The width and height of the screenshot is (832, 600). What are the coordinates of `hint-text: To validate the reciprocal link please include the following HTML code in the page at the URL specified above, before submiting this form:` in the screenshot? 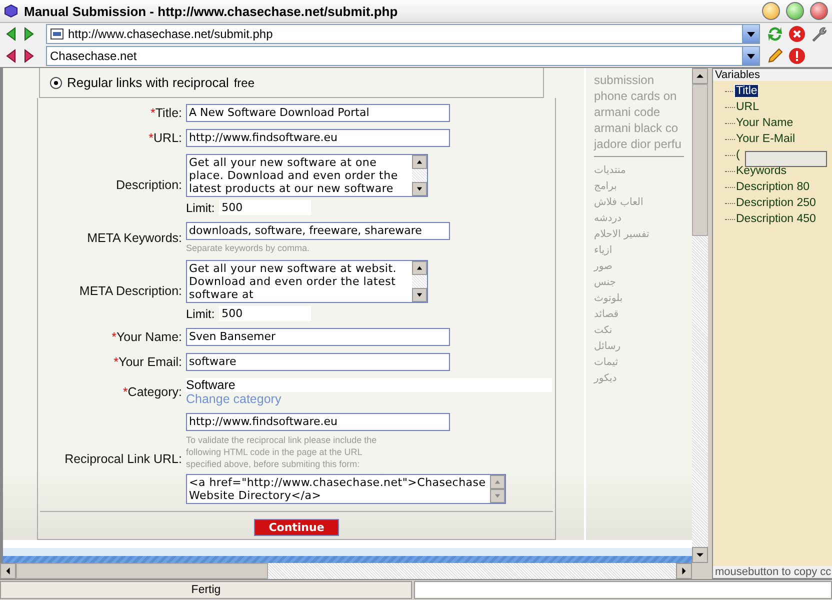 It's located at (282, 452).